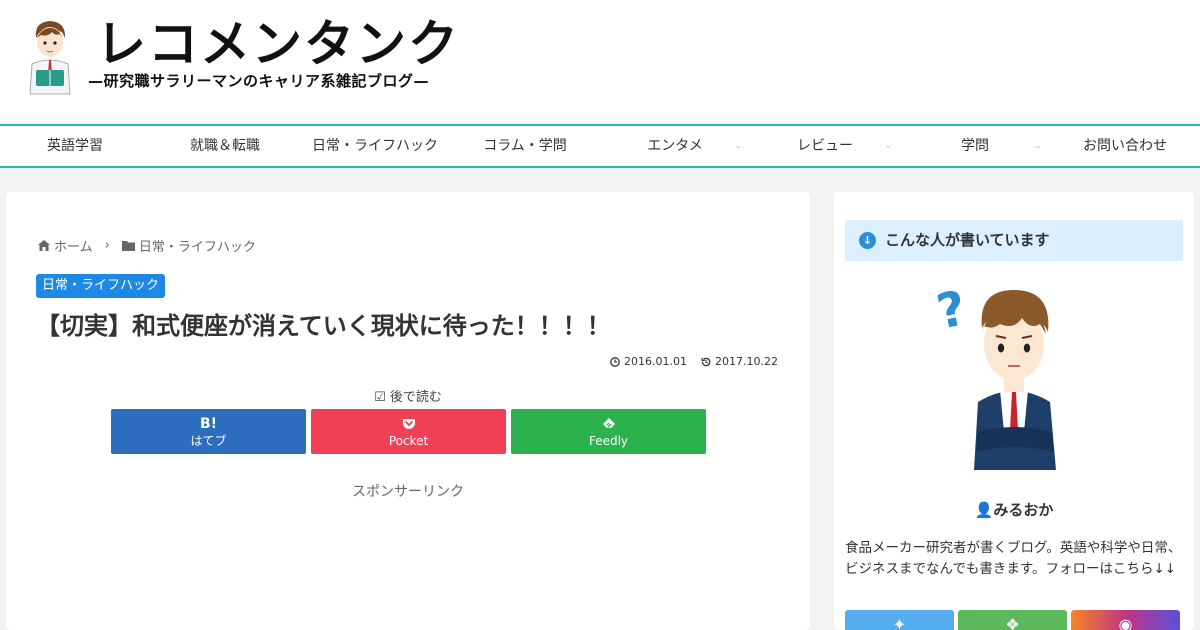 The width and height of the screenshot is (1200, 630). I want to click on instagram-icon: ◉, so click(1125, 622).